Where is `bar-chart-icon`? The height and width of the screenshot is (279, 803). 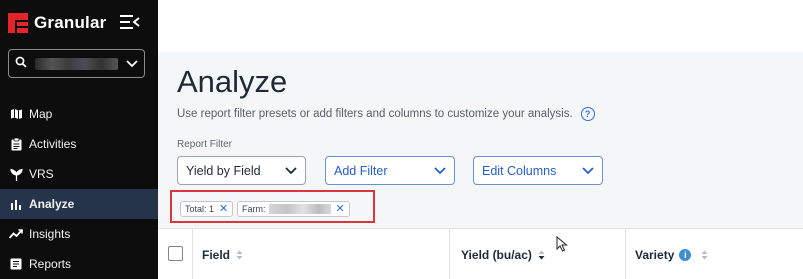 bar-chart-icon is located at coordinates (16, 204).